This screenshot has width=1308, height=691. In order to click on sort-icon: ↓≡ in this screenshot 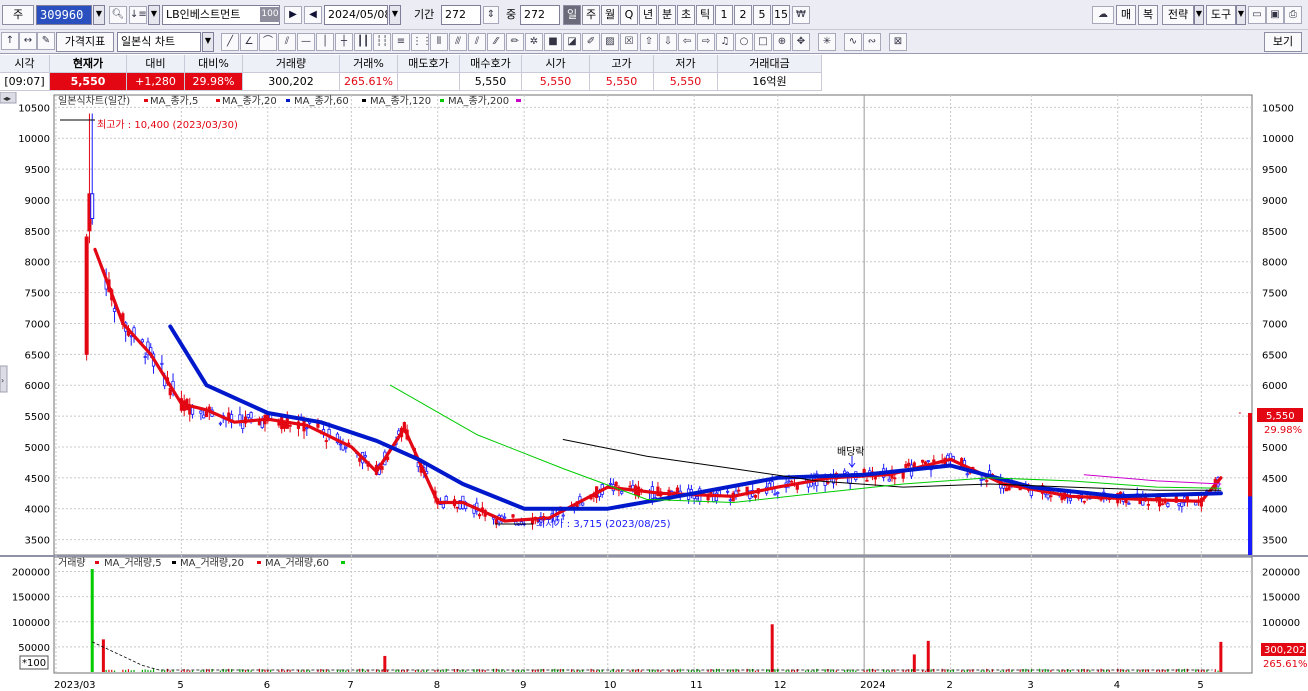, I will do `click(138, 15)`.